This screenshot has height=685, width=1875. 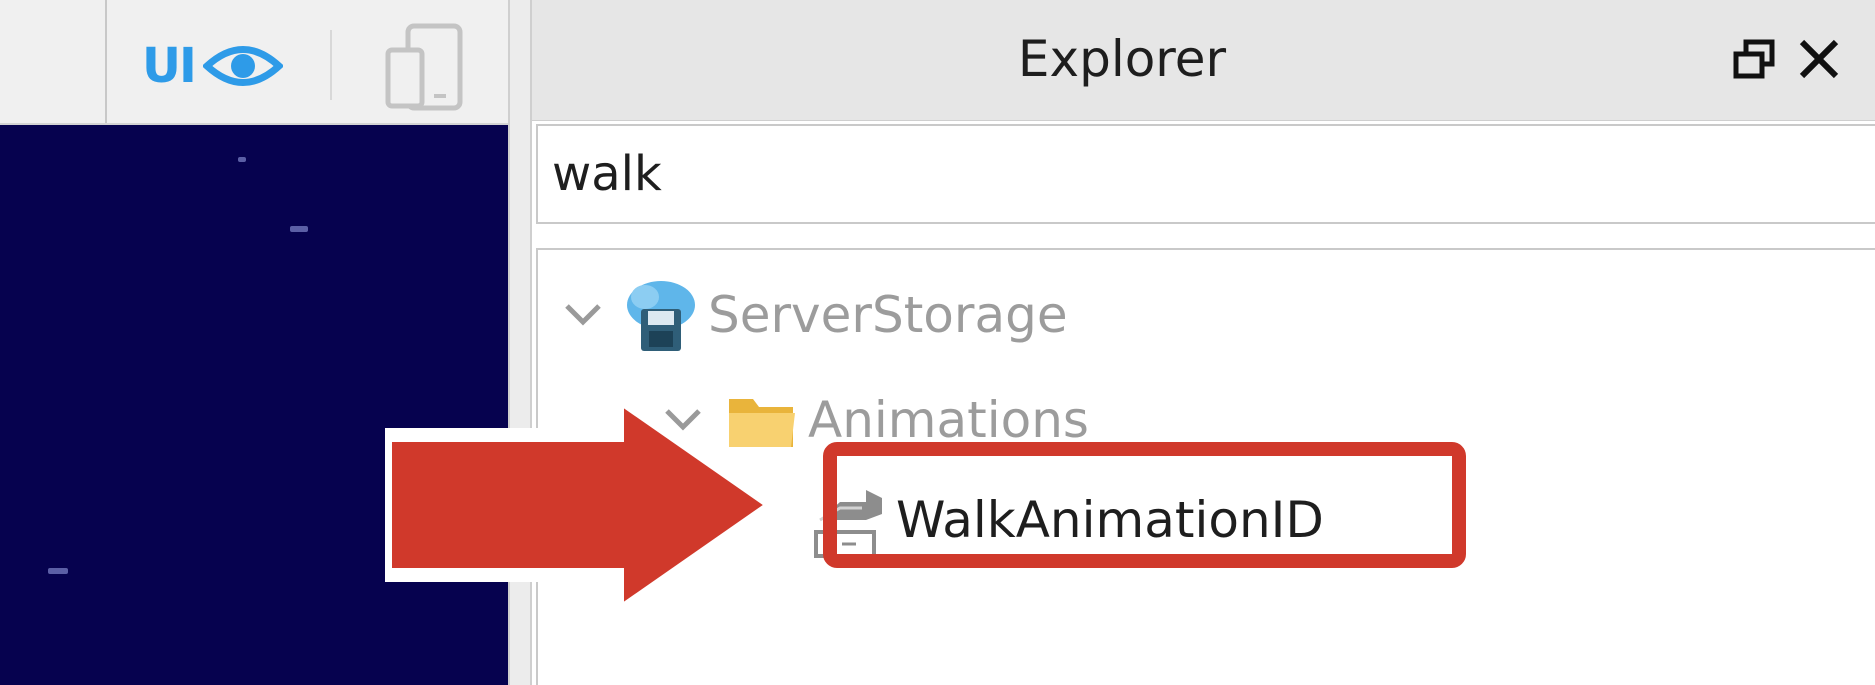 What do you see at coordinates (242, 66) in the screenshot?
I see `eye-icon` at bounding box center [242, 66].